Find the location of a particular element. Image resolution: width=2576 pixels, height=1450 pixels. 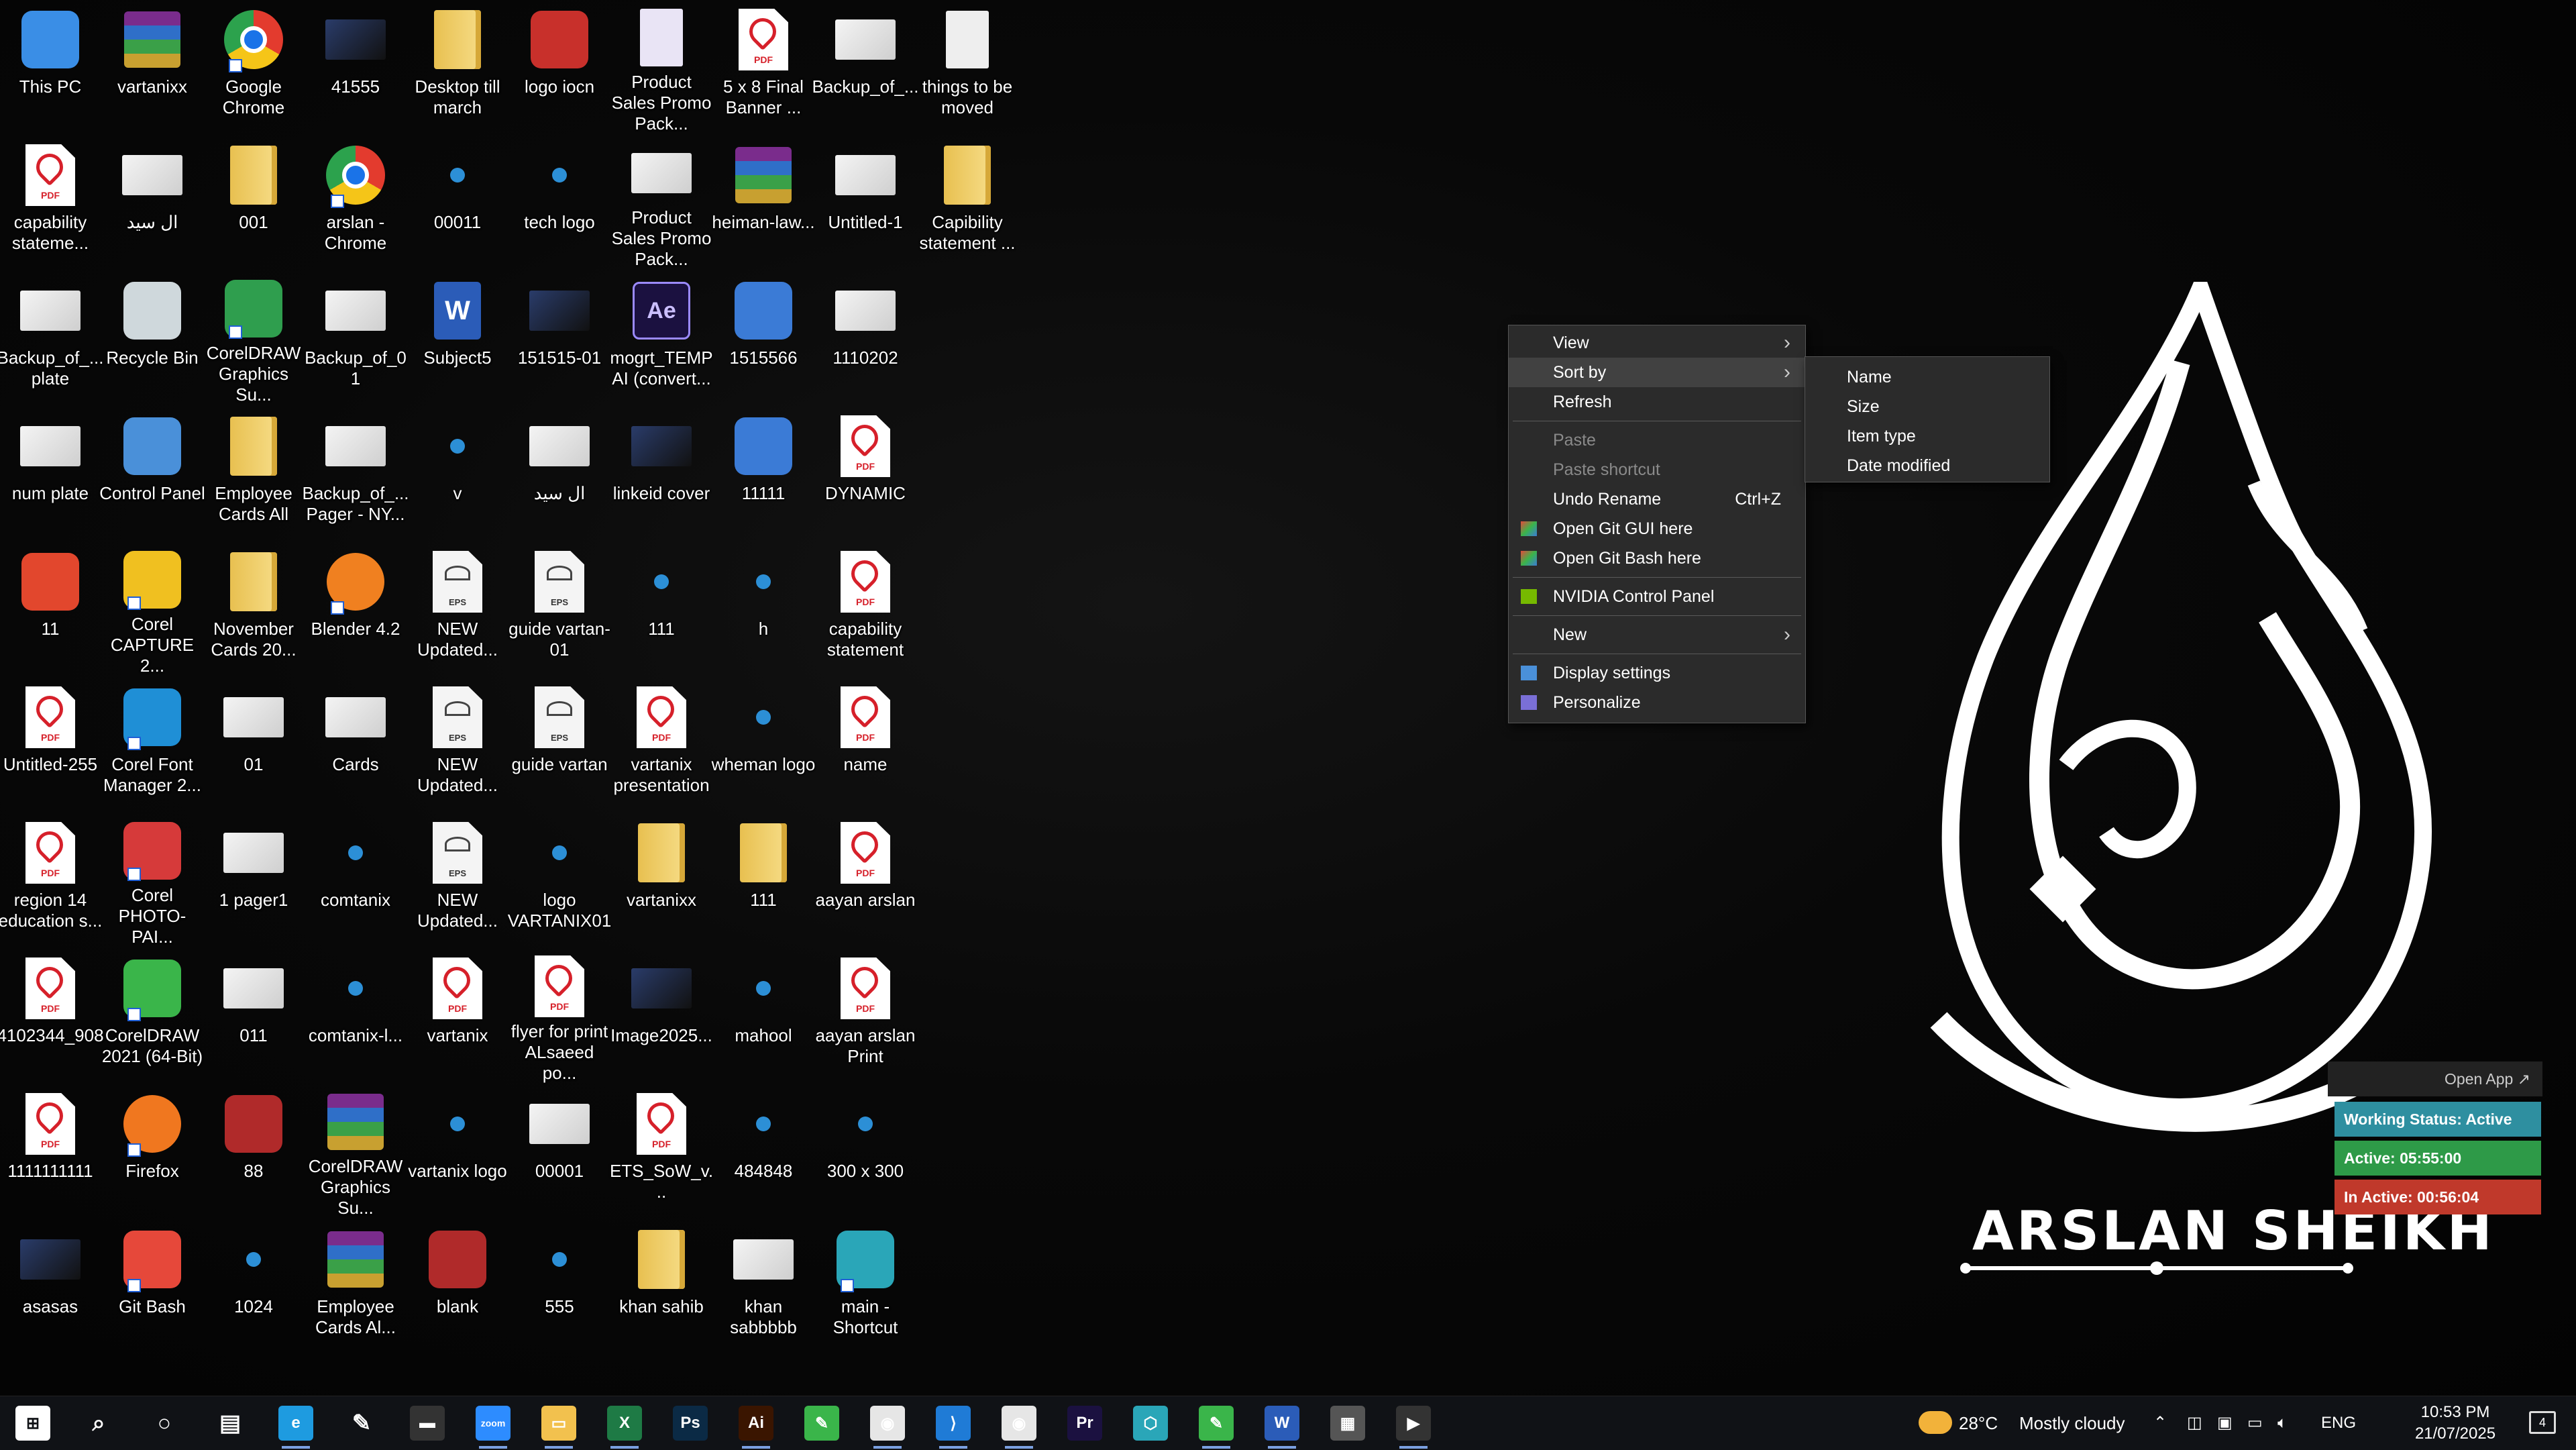

weather-desc: Mostly cloudy is located at coordinates (2072, 1423).